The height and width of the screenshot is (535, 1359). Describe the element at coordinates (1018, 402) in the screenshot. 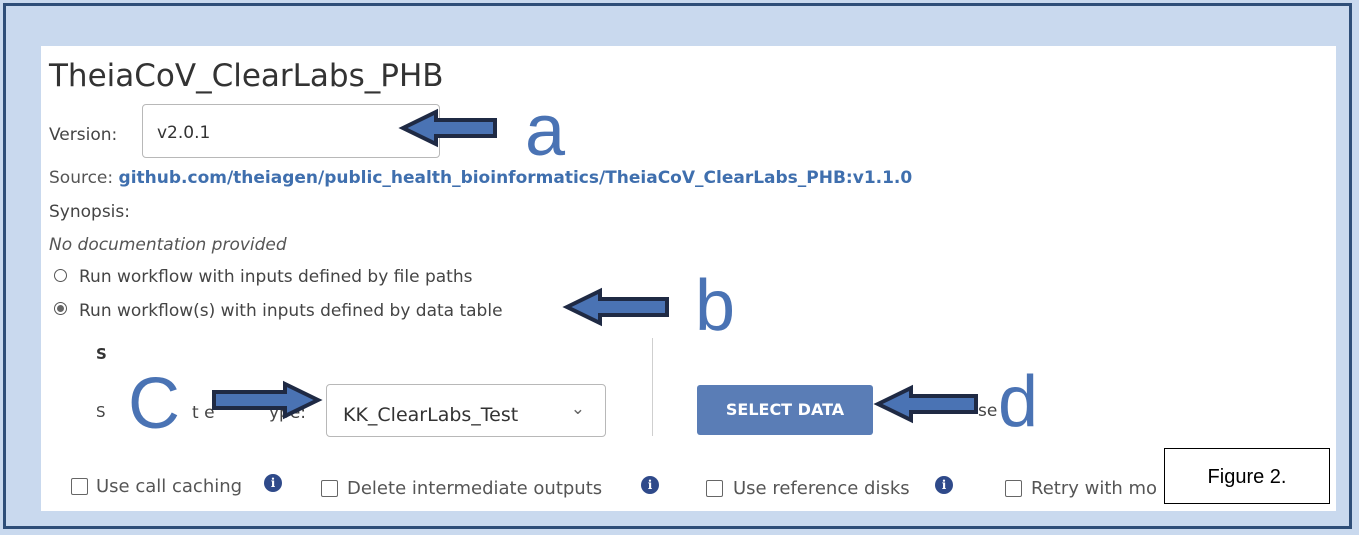

I see `callout-d: d` at that location.